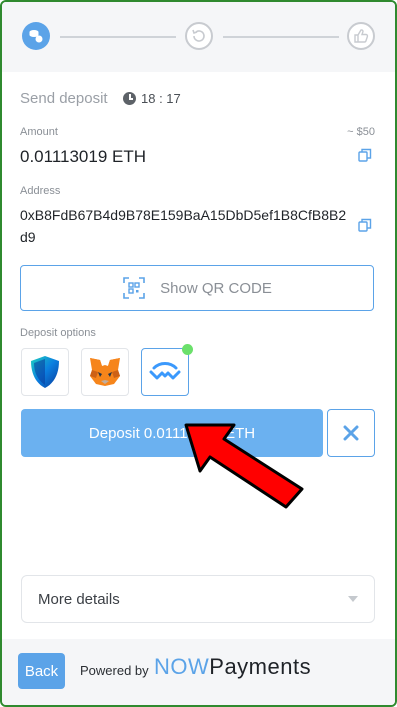 Image resolution: width=397 pixels, height=707 pixels. What do you see at coordinates (361, 132) in the screenshot?
I see `usd-estimate: ~ $50` at bounding box center [361, 132].